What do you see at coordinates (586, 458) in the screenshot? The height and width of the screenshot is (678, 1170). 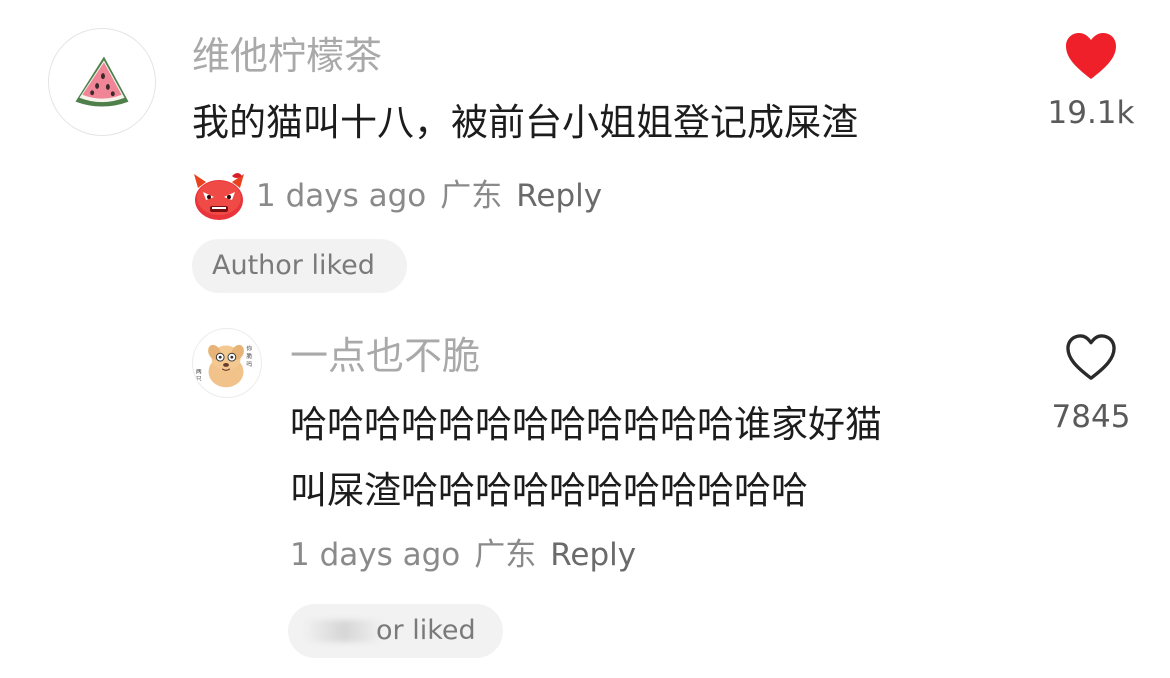 I see `comment-text: 哈哈哈哈哈哈哈哈哈哈哈哈谁家好猫 叫屎渣哈哈哈哈哈哈哈哈哈哈哈` at bounding box center [586, 458].